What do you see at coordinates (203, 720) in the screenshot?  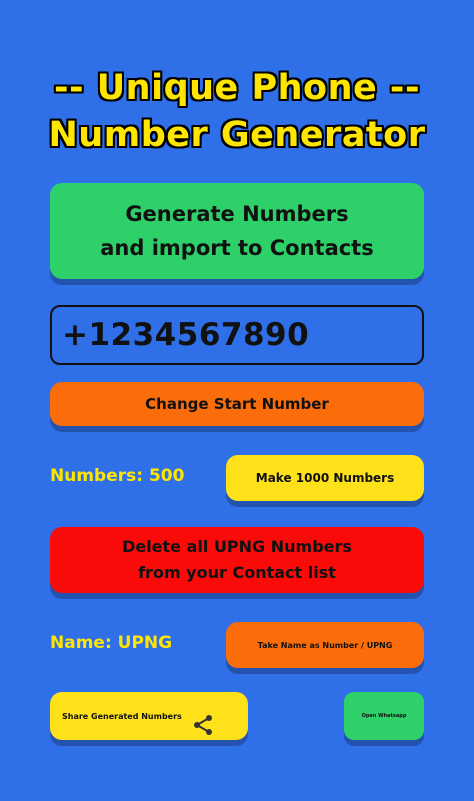 I see `share-icon` at bounding box center [203, 720].